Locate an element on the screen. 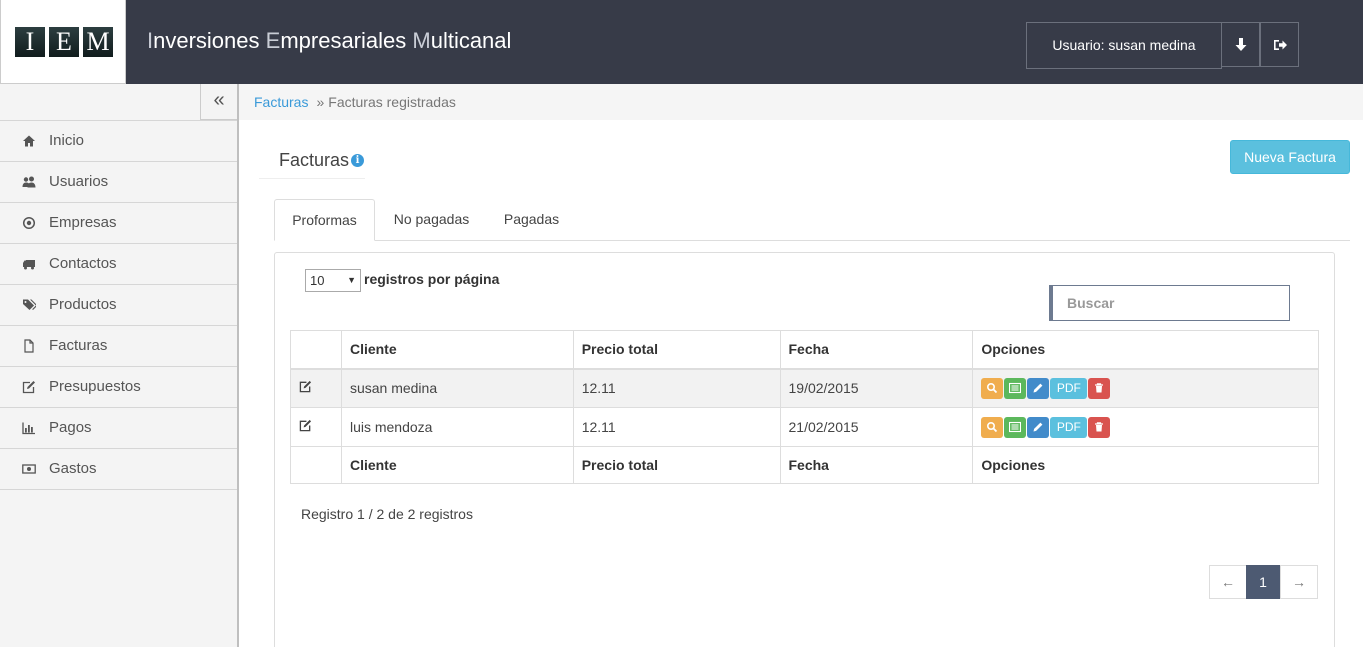  tab-pagadas: Pagadas is located at coordinates (531, 220).